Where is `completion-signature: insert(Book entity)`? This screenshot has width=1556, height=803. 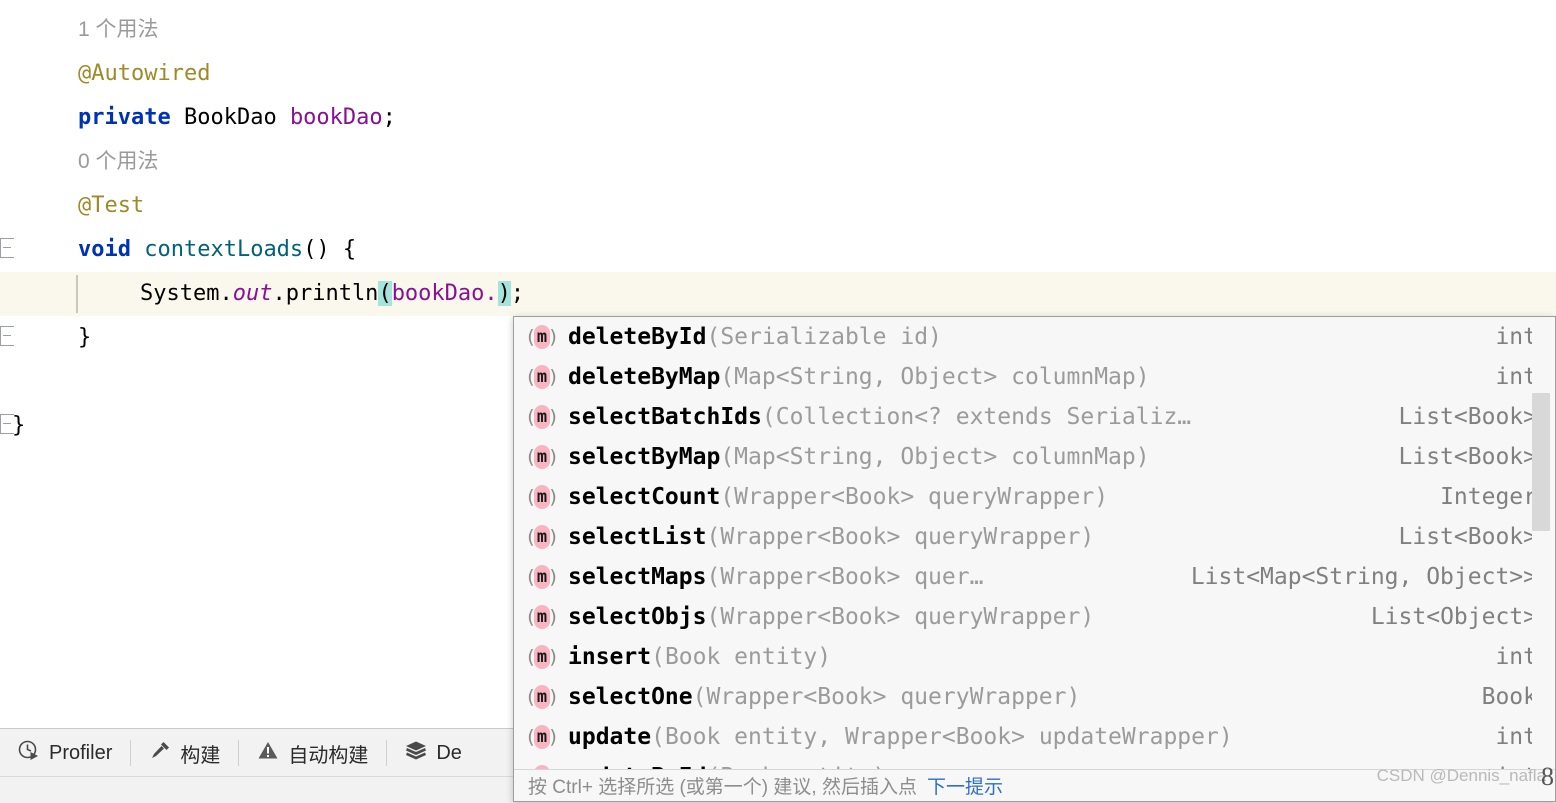
completion-signature: insert(Book entity) is located at coordinates (1020, 657).